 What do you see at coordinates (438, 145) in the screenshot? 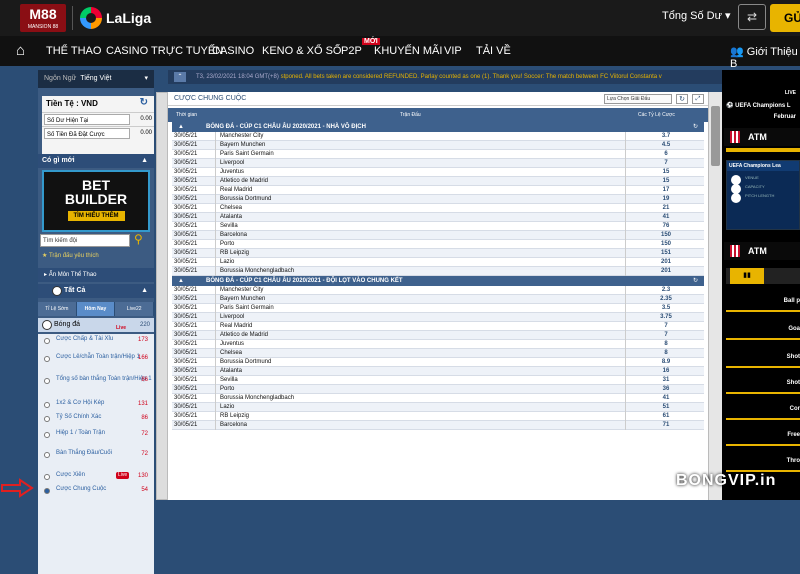
I see `table-row: 30/05/21 Bayern Munchen 4.5` at bounding box center [438, 145].